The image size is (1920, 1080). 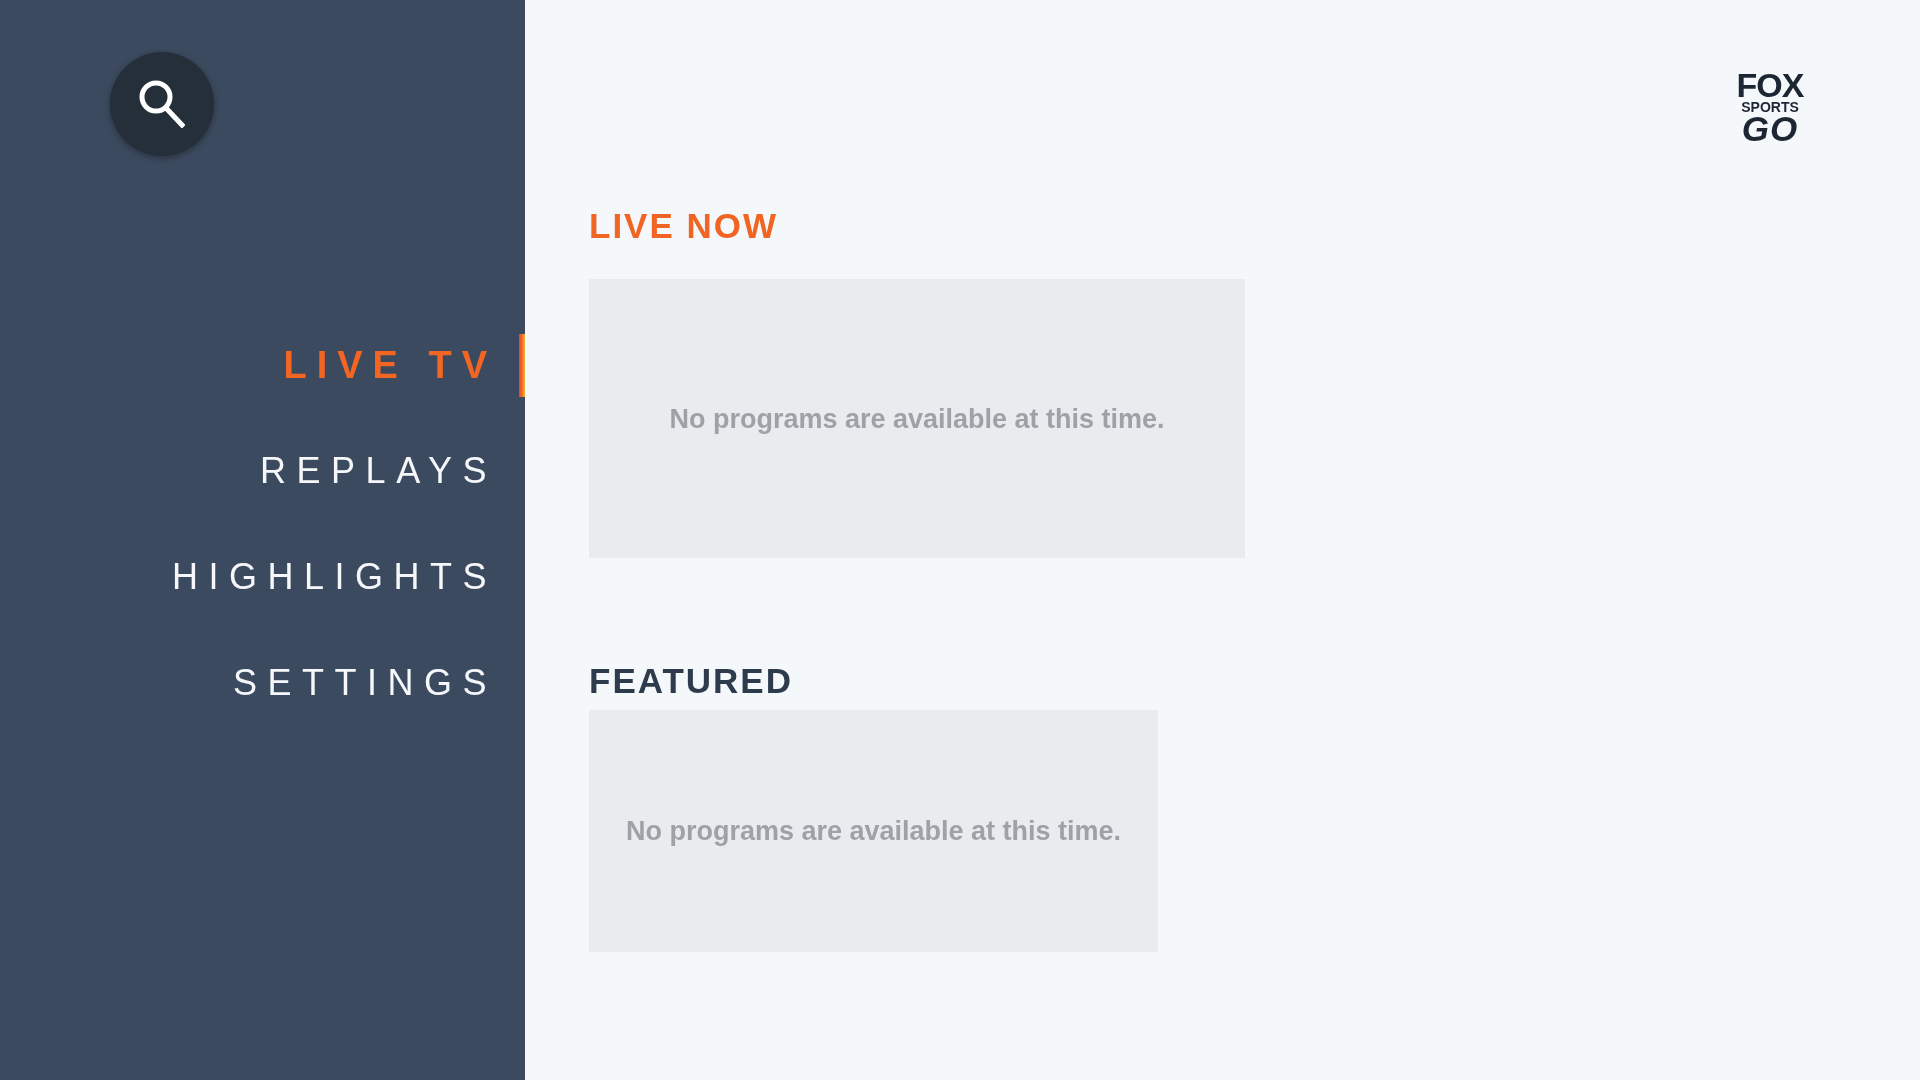 I want to click on selection-indicator, so click(x=522, y=365).